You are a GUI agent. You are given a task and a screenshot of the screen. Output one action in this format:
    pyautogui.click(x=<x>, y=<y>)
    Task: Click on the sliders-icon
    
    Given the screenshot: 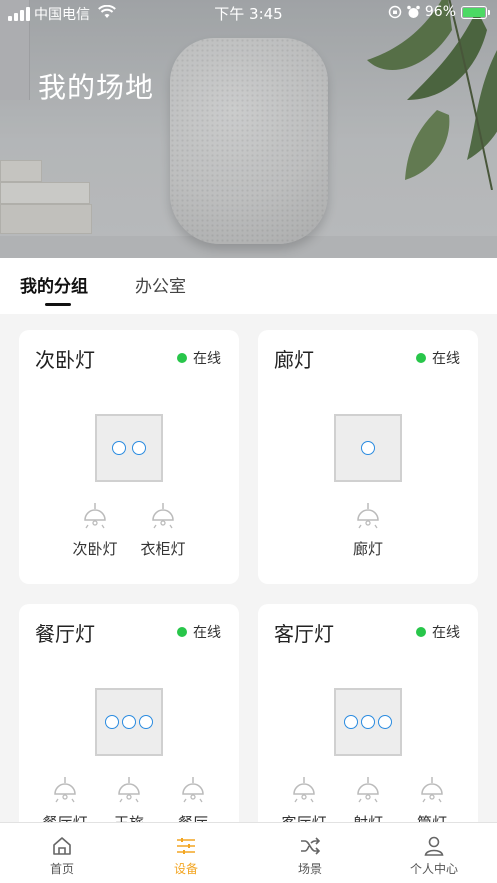 What is the action you would take?
    pyautogui.click(x=186, y=846)
    